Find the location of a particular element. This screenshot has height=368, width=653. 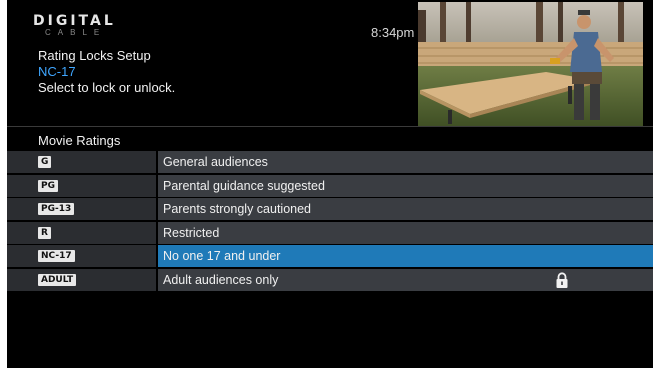

section-label: Movie Ratings is located at coordinates (79, 140).